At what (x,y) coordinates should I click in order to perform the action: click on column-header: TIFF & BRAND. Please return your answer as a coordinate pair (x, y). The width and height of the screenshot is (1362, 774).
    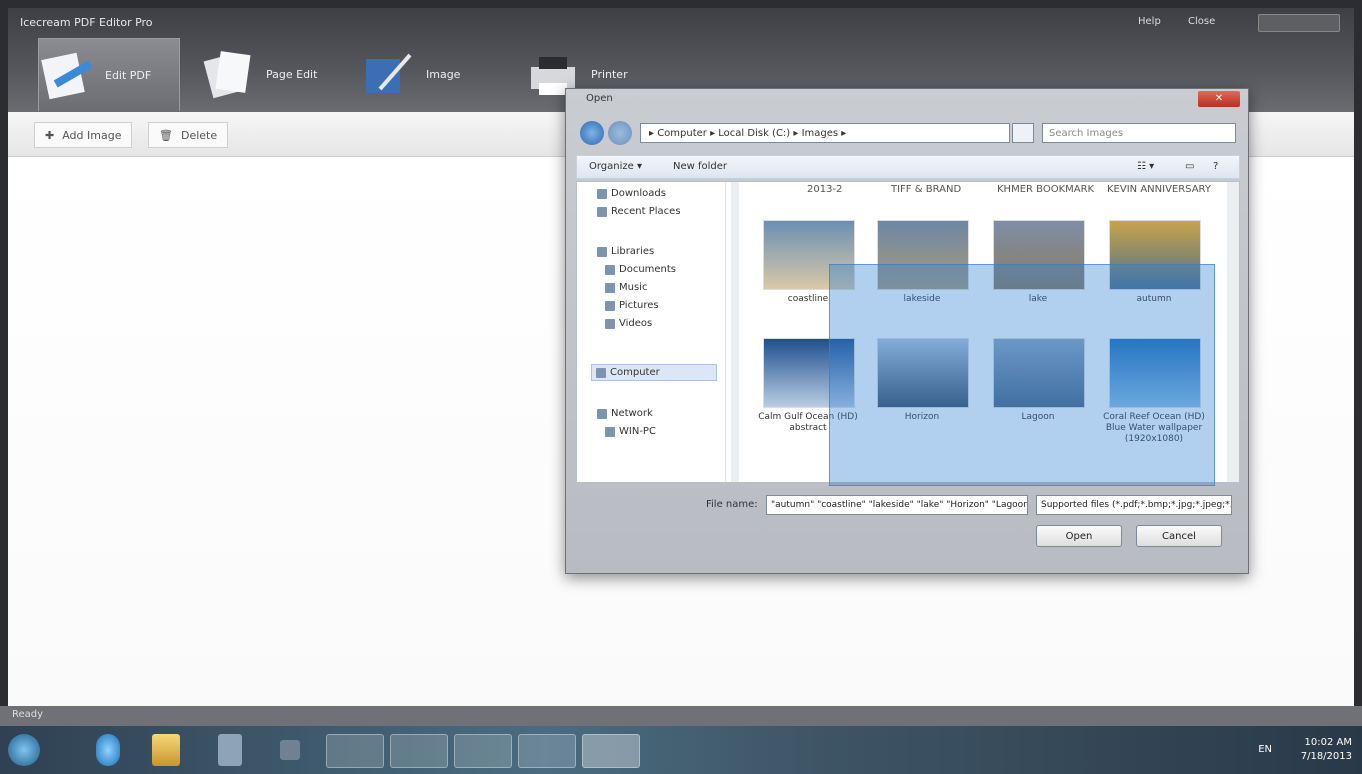
    Looking at the image, I should click on (926, 189).